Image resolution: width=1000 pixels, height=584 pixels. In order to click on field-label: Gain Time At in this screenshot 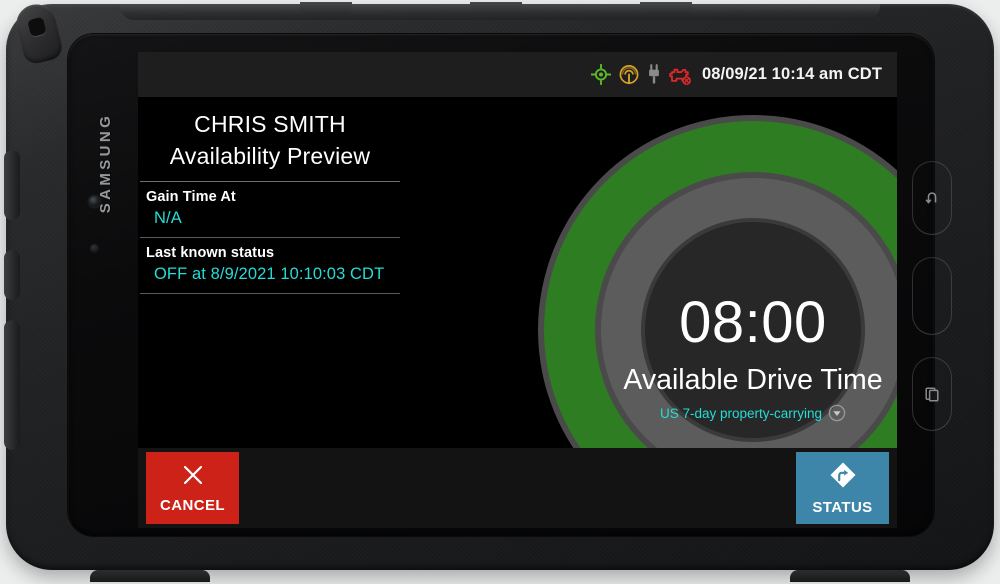, I will do `click(191, 197)`.